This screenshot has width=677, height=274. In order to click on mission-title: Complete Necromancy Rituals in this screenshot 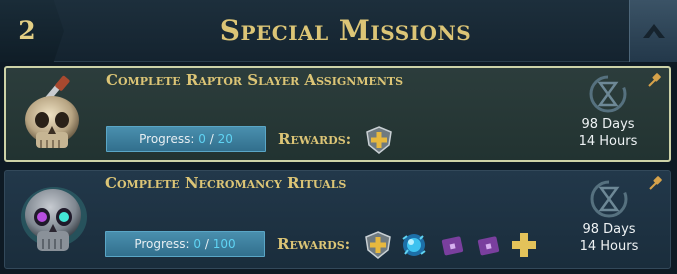, I will do `click(226, 183)`.